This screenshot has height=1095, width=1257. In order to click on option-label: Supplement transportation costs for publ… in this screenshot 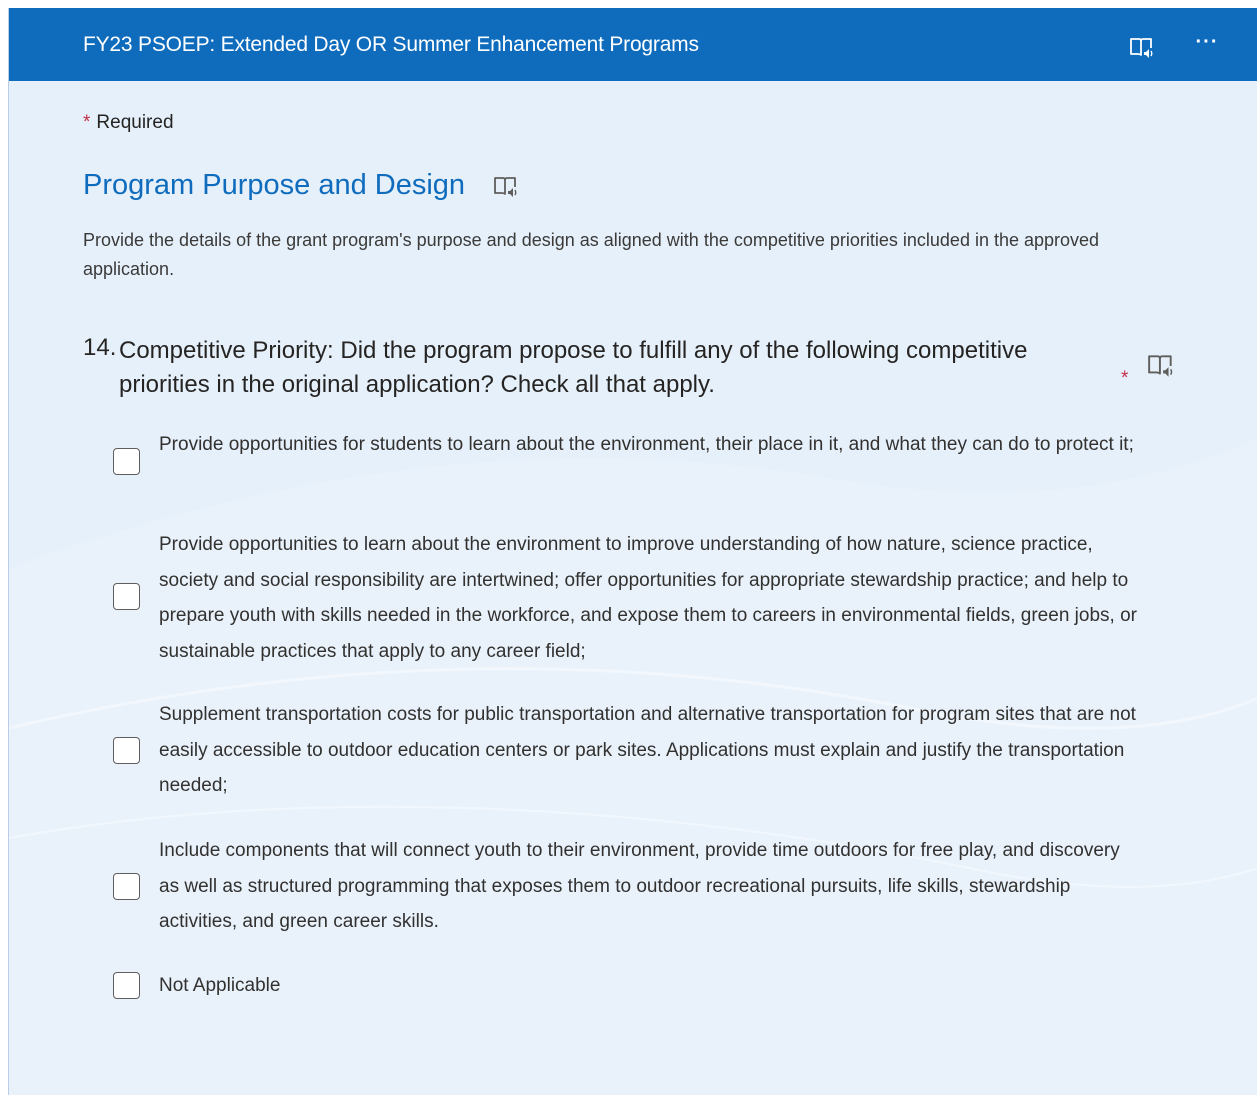, I will do `click(647, 750)`.